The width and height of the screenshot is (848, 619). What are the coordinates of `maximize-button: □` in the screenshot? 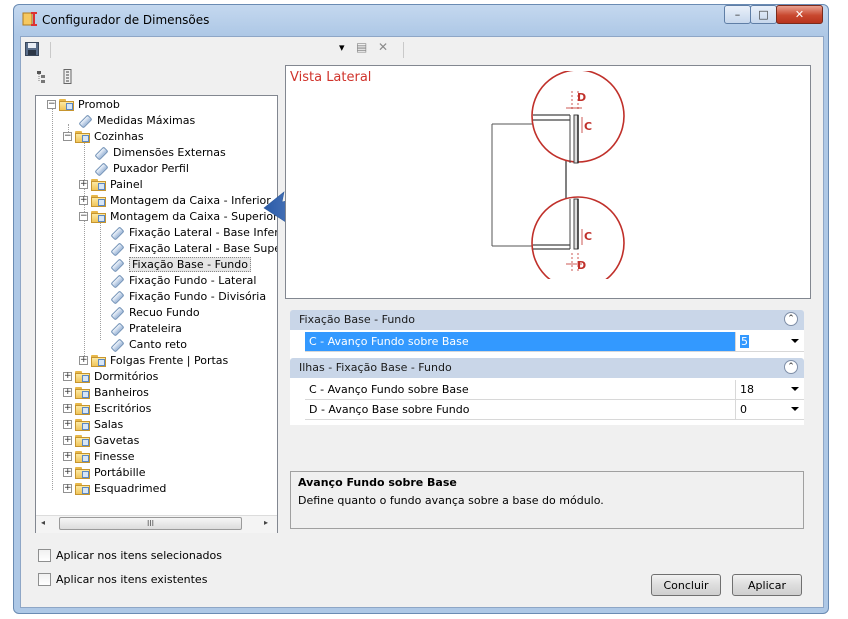 It's located at (763, 14).